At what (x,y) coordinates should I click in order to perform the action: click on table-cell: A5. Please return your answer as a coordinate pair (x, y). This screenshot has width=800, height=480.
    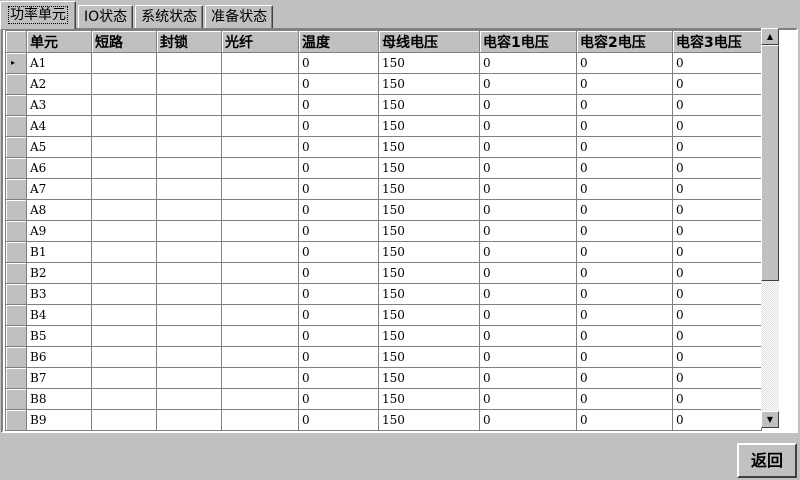
    Looking at the image, I should click on (59, 147).